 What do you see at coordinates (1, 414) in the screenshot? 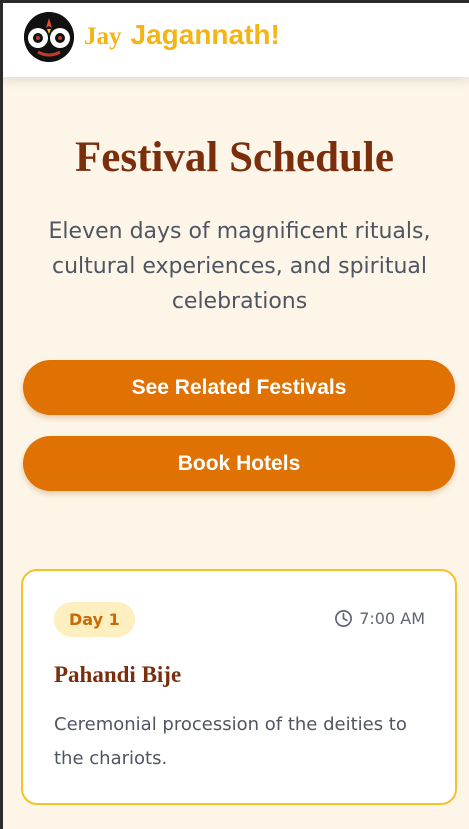
I see `window-frame-left` at bounding box center [1, 414].